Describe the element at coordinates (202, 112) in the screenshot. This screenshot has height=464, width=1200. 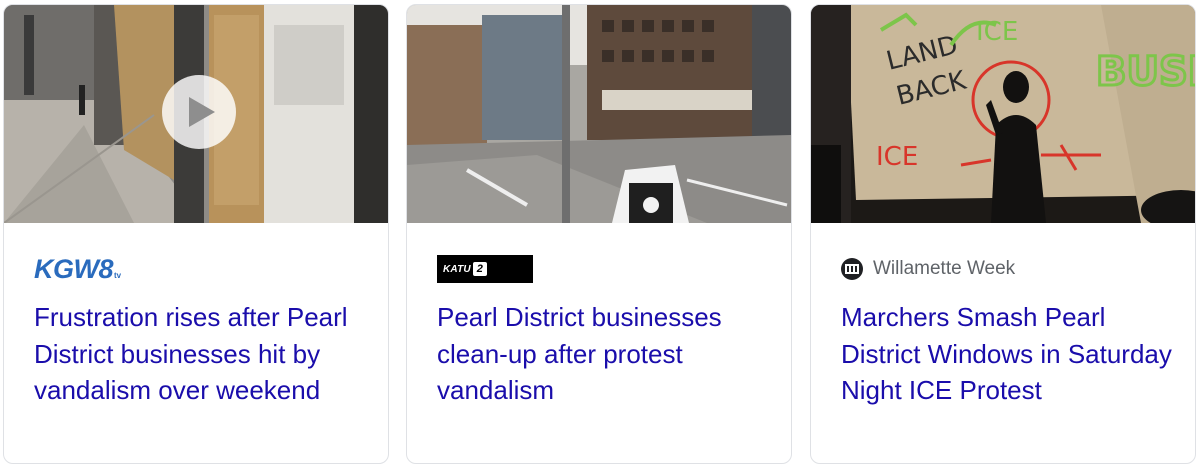
I see `play-icon` at that location.